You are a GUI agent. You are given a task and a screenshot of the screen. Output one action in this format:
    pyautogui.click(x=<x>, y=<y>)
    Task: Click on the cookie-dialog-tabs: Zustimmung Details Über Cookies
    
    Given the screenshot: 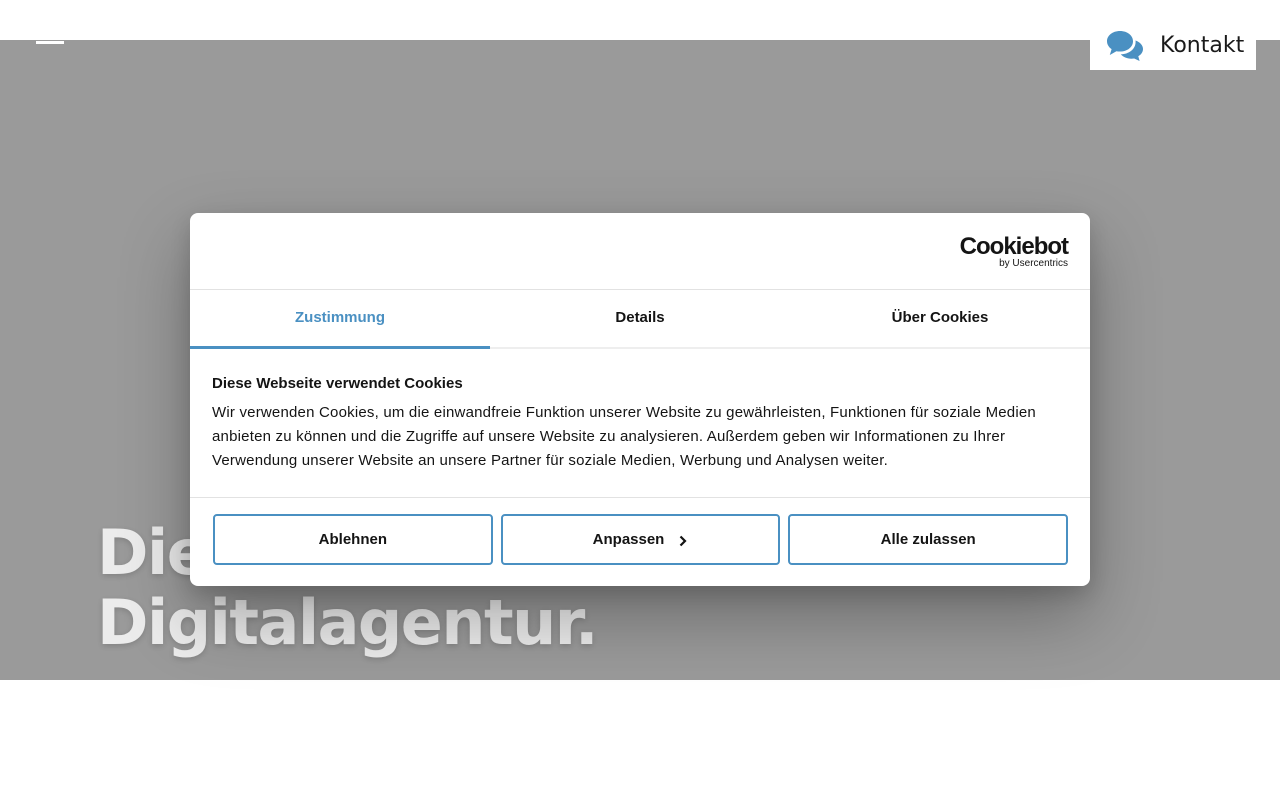 What is the action you would take?
    pyautogui.click(x=640, y=319)
    